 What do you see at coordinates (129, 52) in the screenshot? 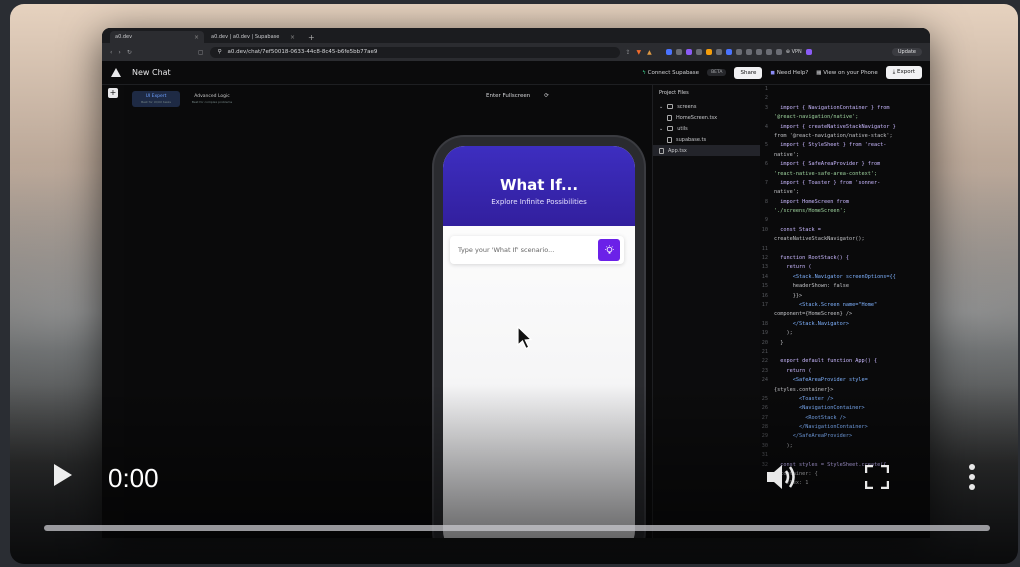
I see `reload-icon: ↻` at bounding box center [129, 52].